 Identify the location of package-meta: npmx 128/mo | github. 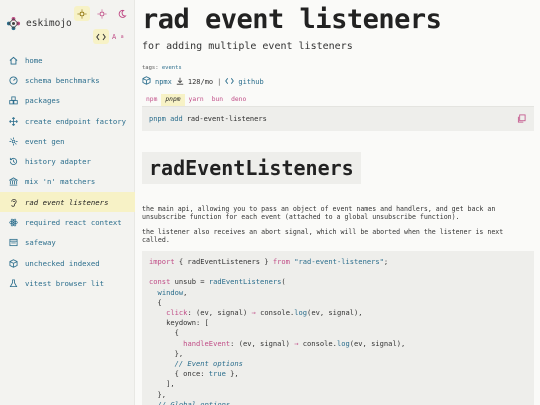
(203, 81).